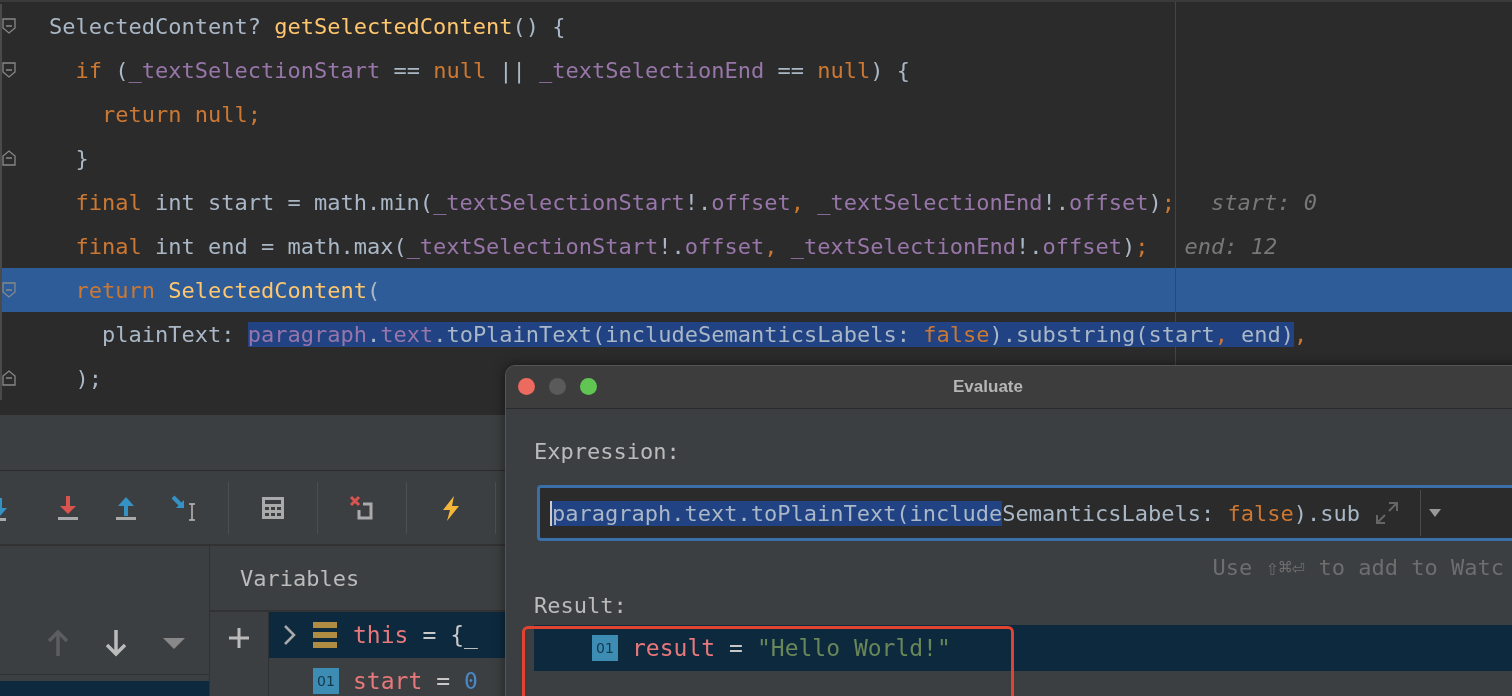  I want to click on inlay-hint: start: 0, so click(1263, 202).